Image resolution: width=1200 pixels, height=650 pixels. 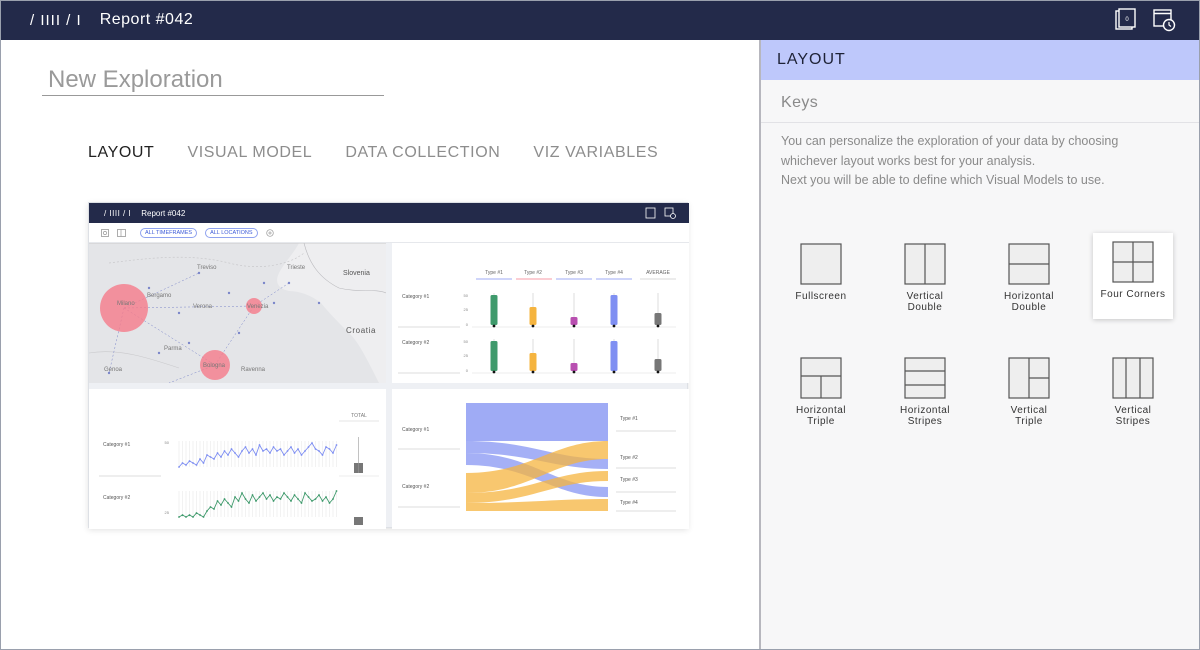 I want to click on svg-text: Type #1, so click(x=494, y=273).